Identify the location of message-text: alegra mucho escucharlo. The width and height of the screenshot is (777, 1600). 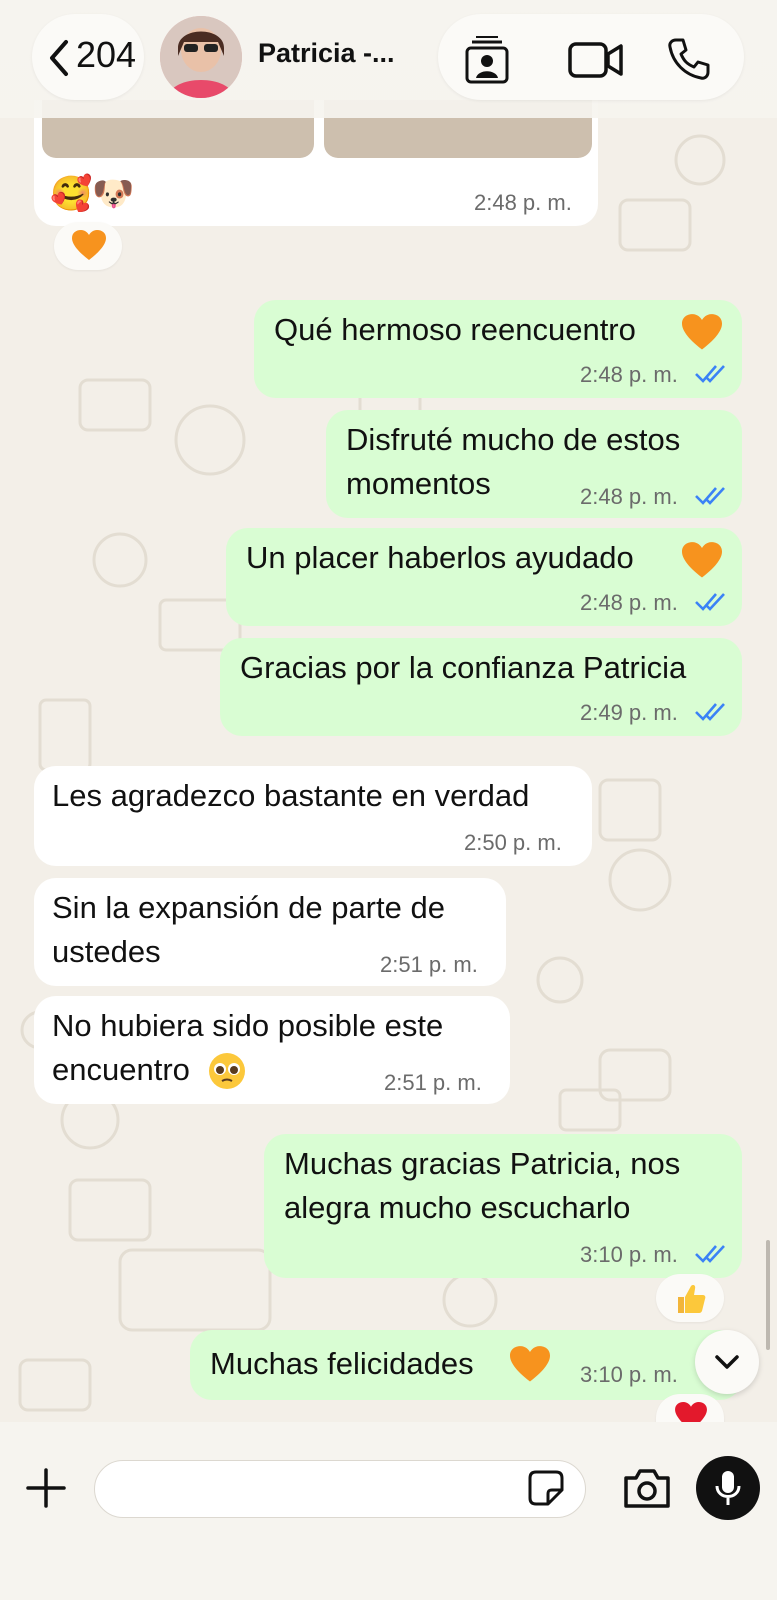
(457, 1207).